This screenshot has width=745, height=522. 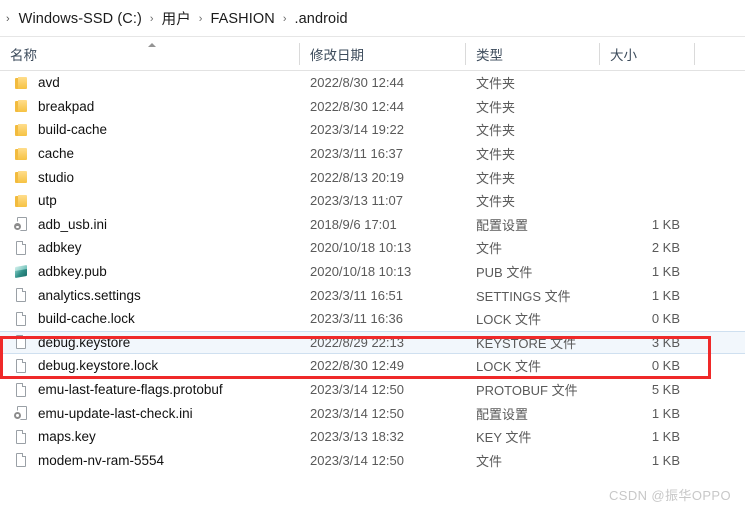 I want to click on cell-name: cache, so click(x=150, y=154).